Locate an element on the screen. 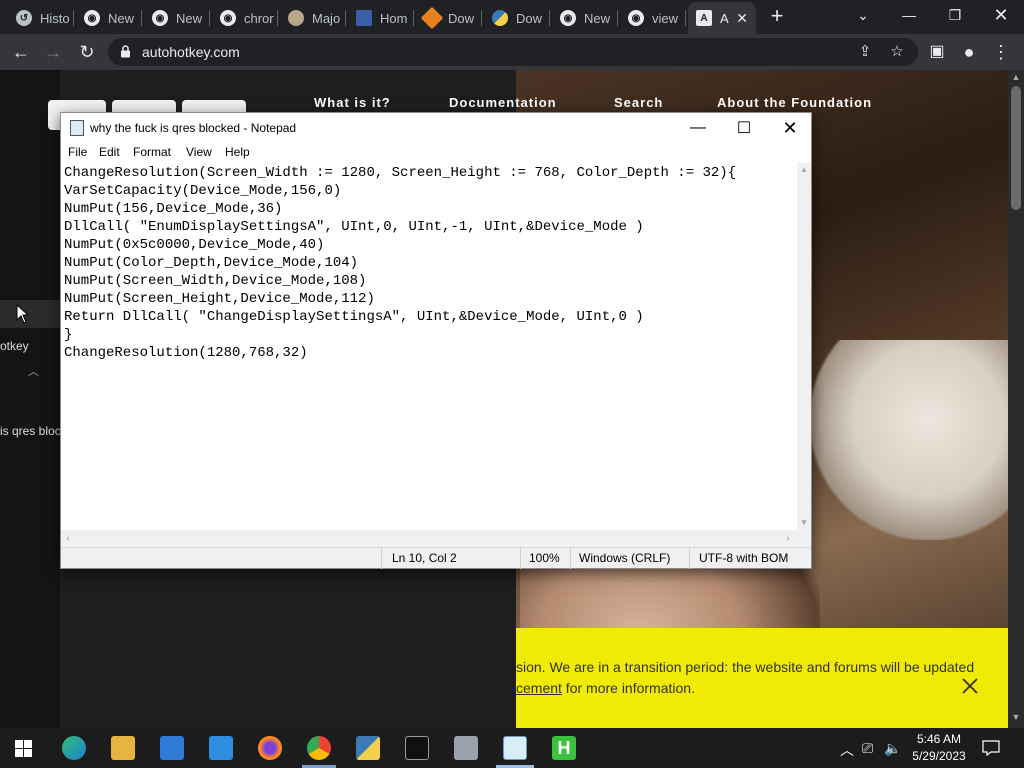 This screenshot has width=1024, height=768. tab-majo: Majo is located at coordinates (313, 18).